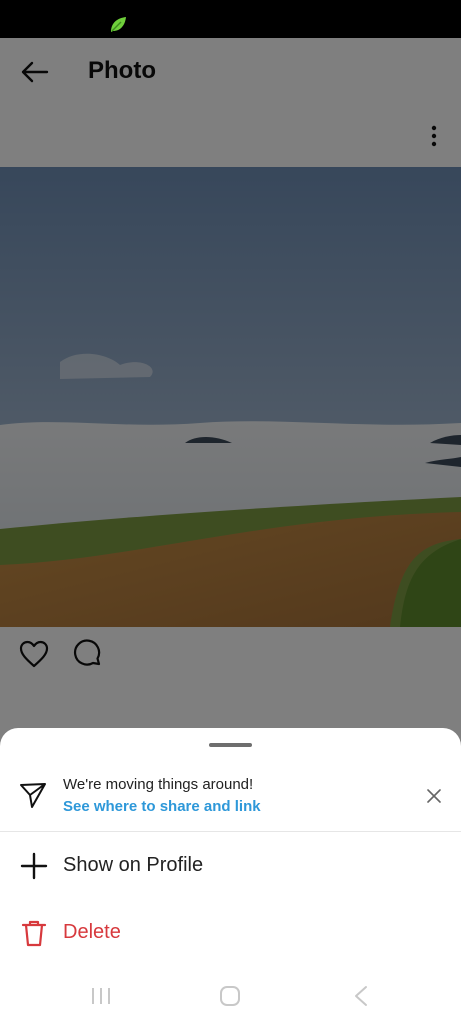 The height and width of the screenshot is (1024, 461). I want to click on delete-option: Delete, so click(230, 933).